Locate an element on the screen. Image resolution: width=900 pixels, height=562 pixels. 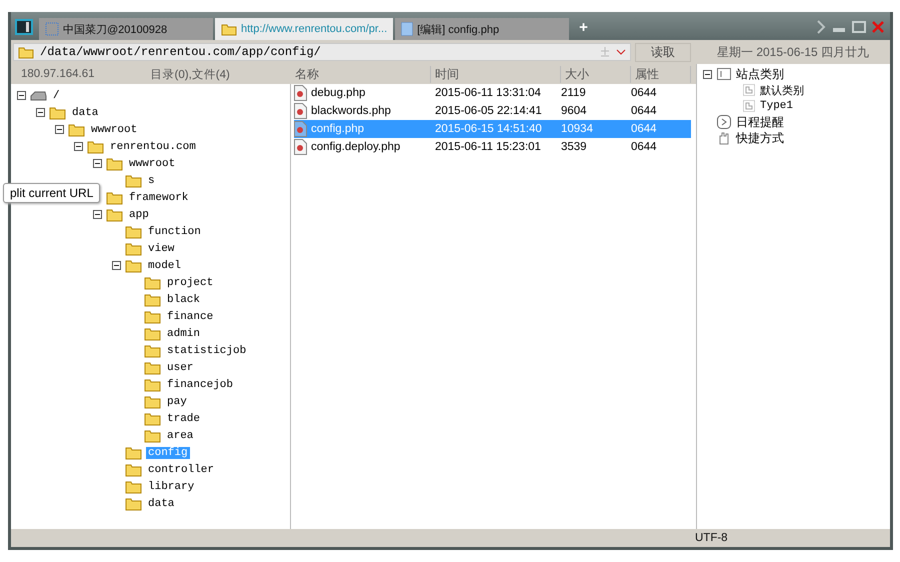
maximize-icon is located at coordinates (859, 27).